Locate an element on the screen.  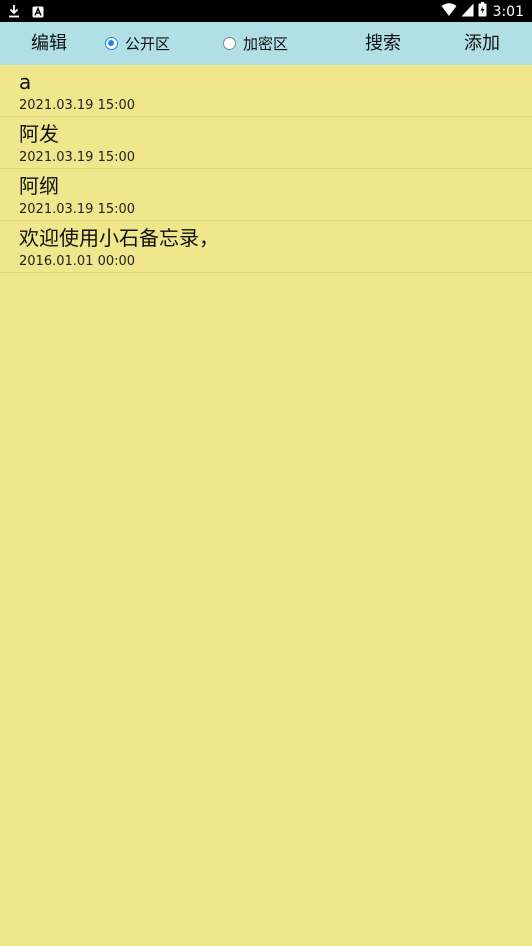
public-zone-radio: 公开区 is located at coordinates (137, 43).